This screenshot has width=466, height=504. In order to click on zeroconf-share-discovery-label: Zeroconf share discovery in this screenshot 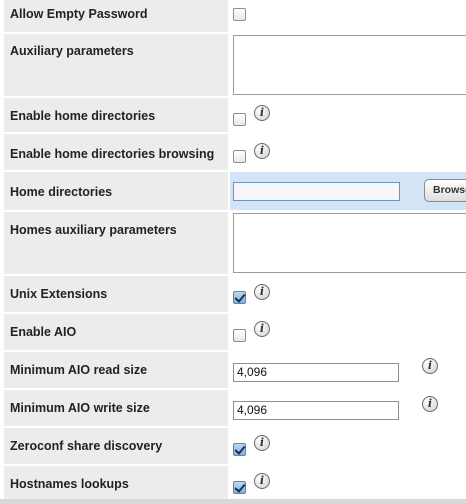, I will do `click(86, 446)`.